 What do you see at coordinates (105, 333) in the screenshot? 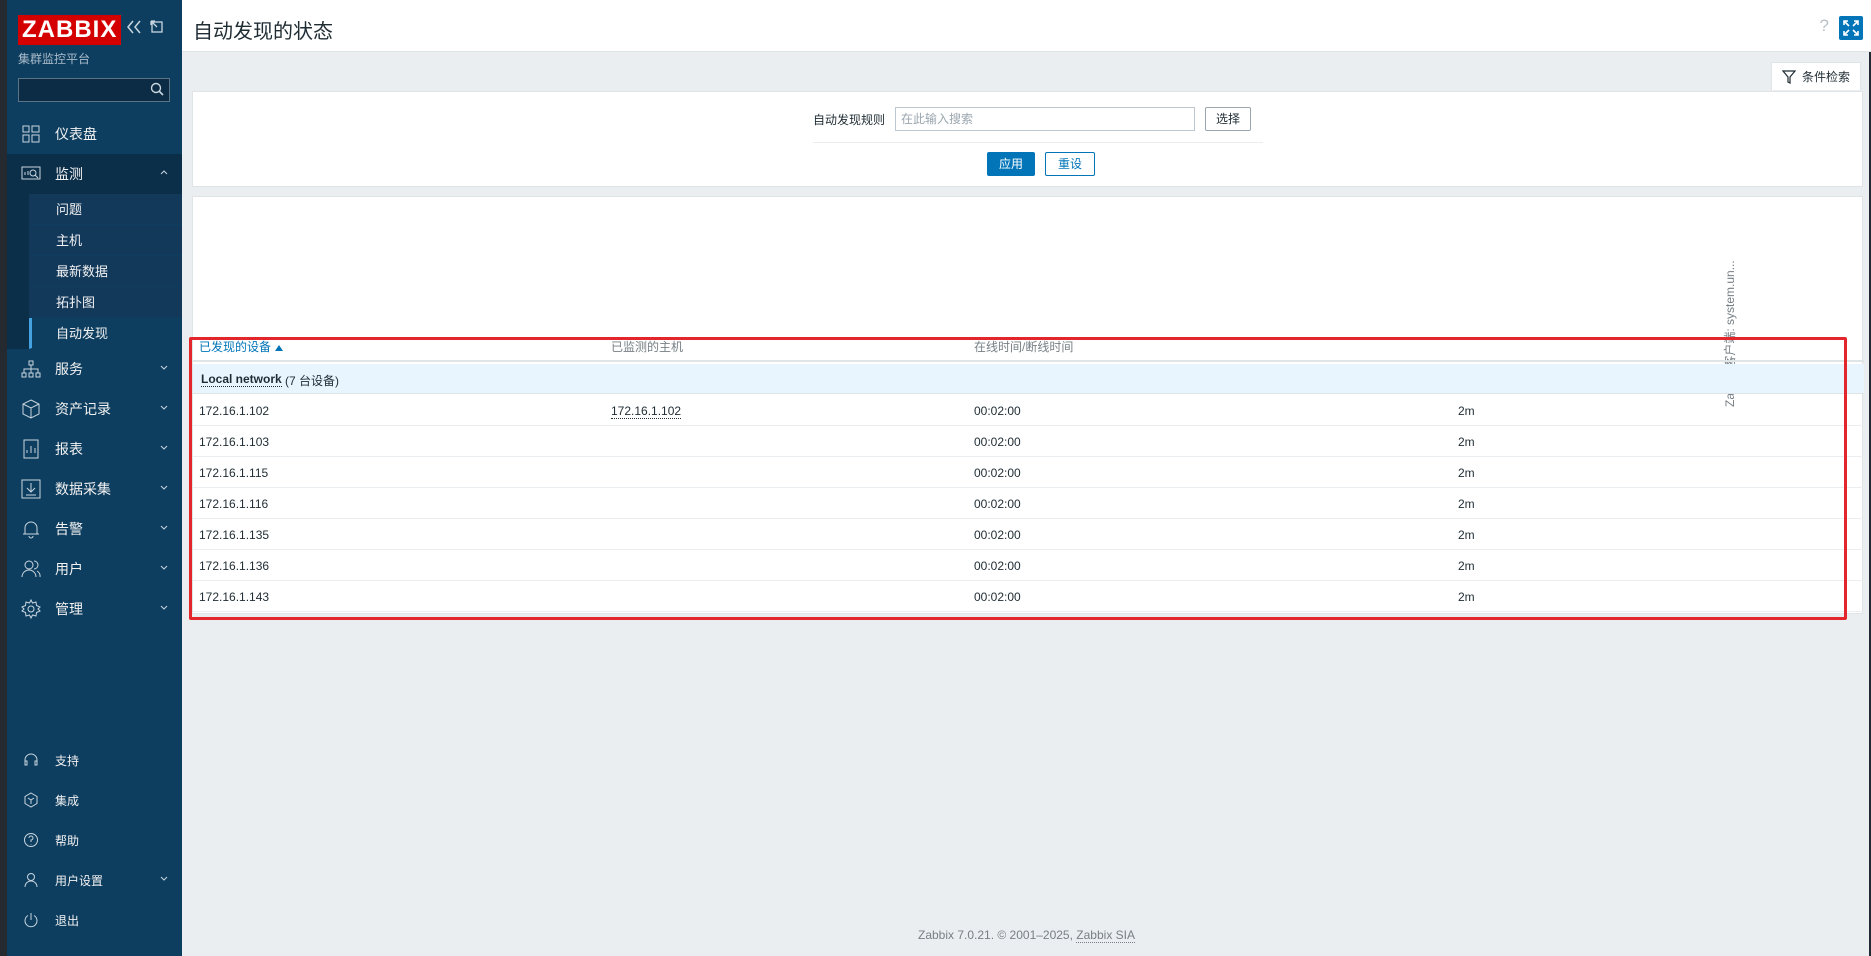
I see `nav-discovery: 自动发现` at bounding box center [105, 333].